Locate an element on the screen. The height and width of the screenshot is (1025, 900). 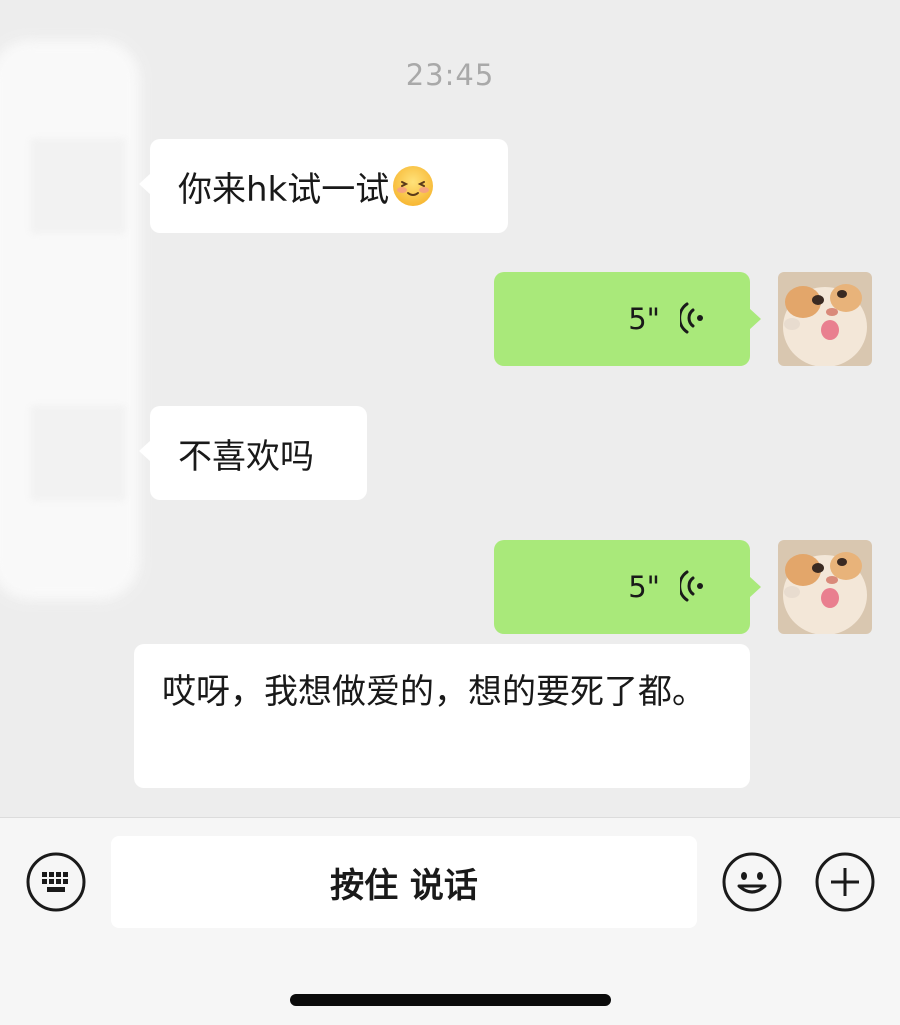
incoming-message-bubble: 哎呀，我想做爱的，想的要死了都。 is located at coordinates (442, 716).